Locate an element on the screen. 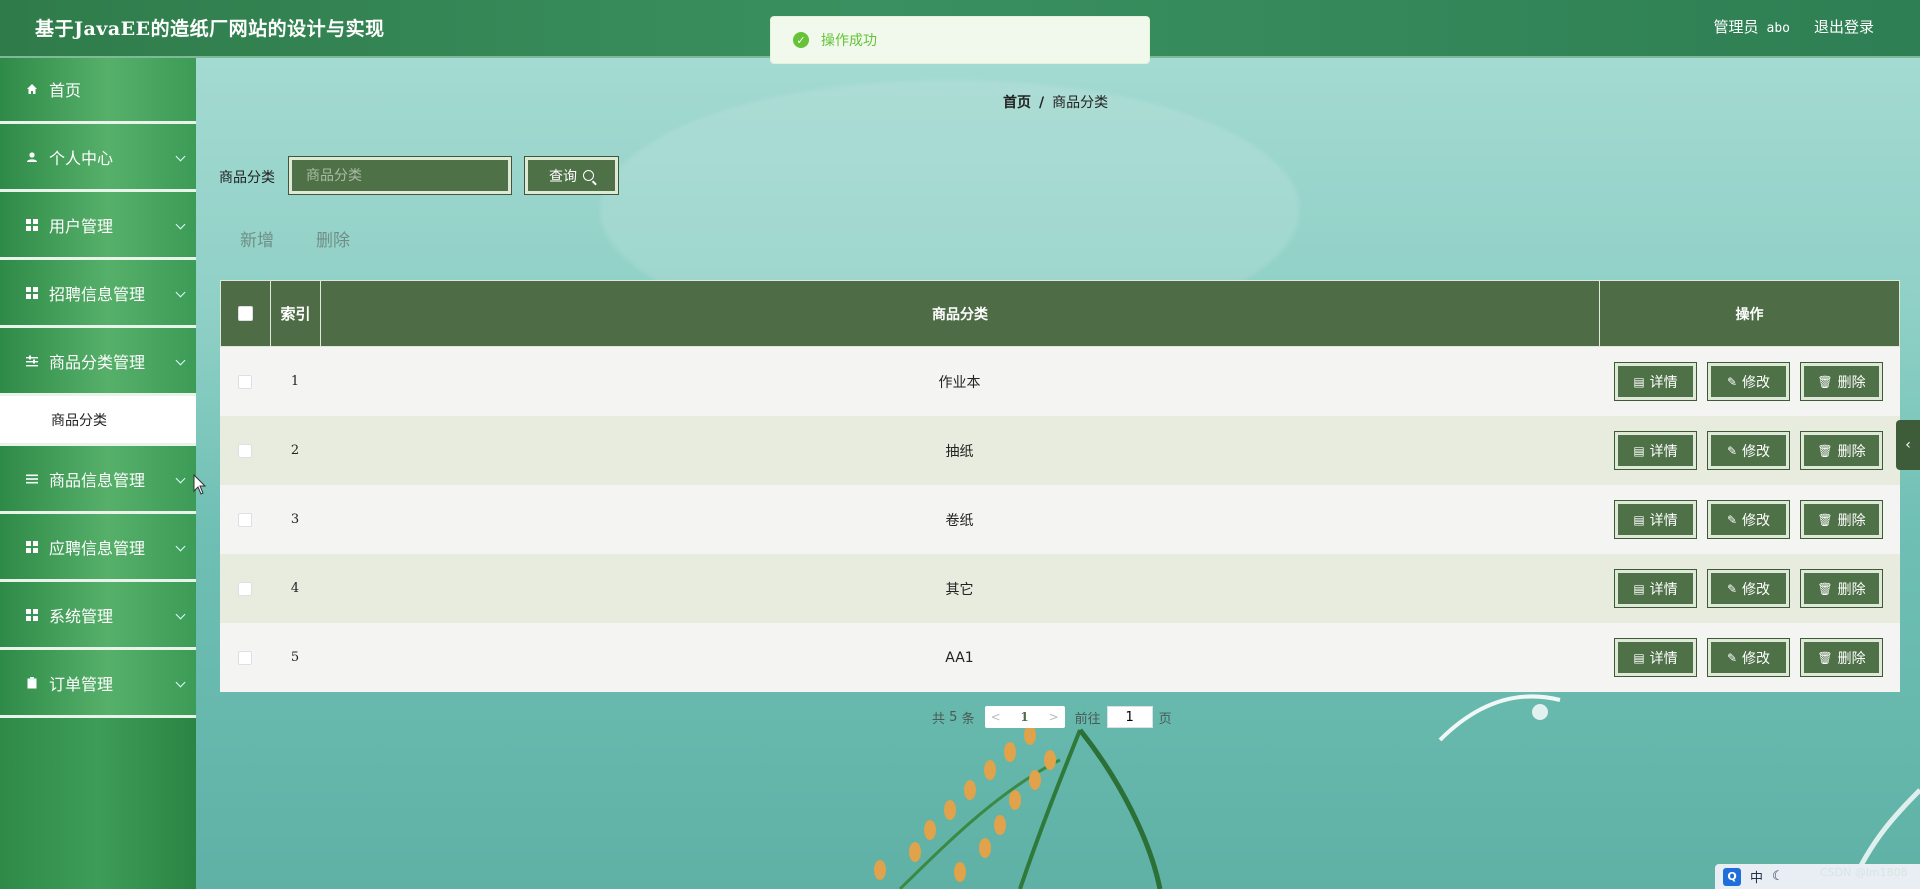 Image resolution: width=1920 pixels, height=889 pixels. qq-icon: Q is located at coordinates (1732, 876).